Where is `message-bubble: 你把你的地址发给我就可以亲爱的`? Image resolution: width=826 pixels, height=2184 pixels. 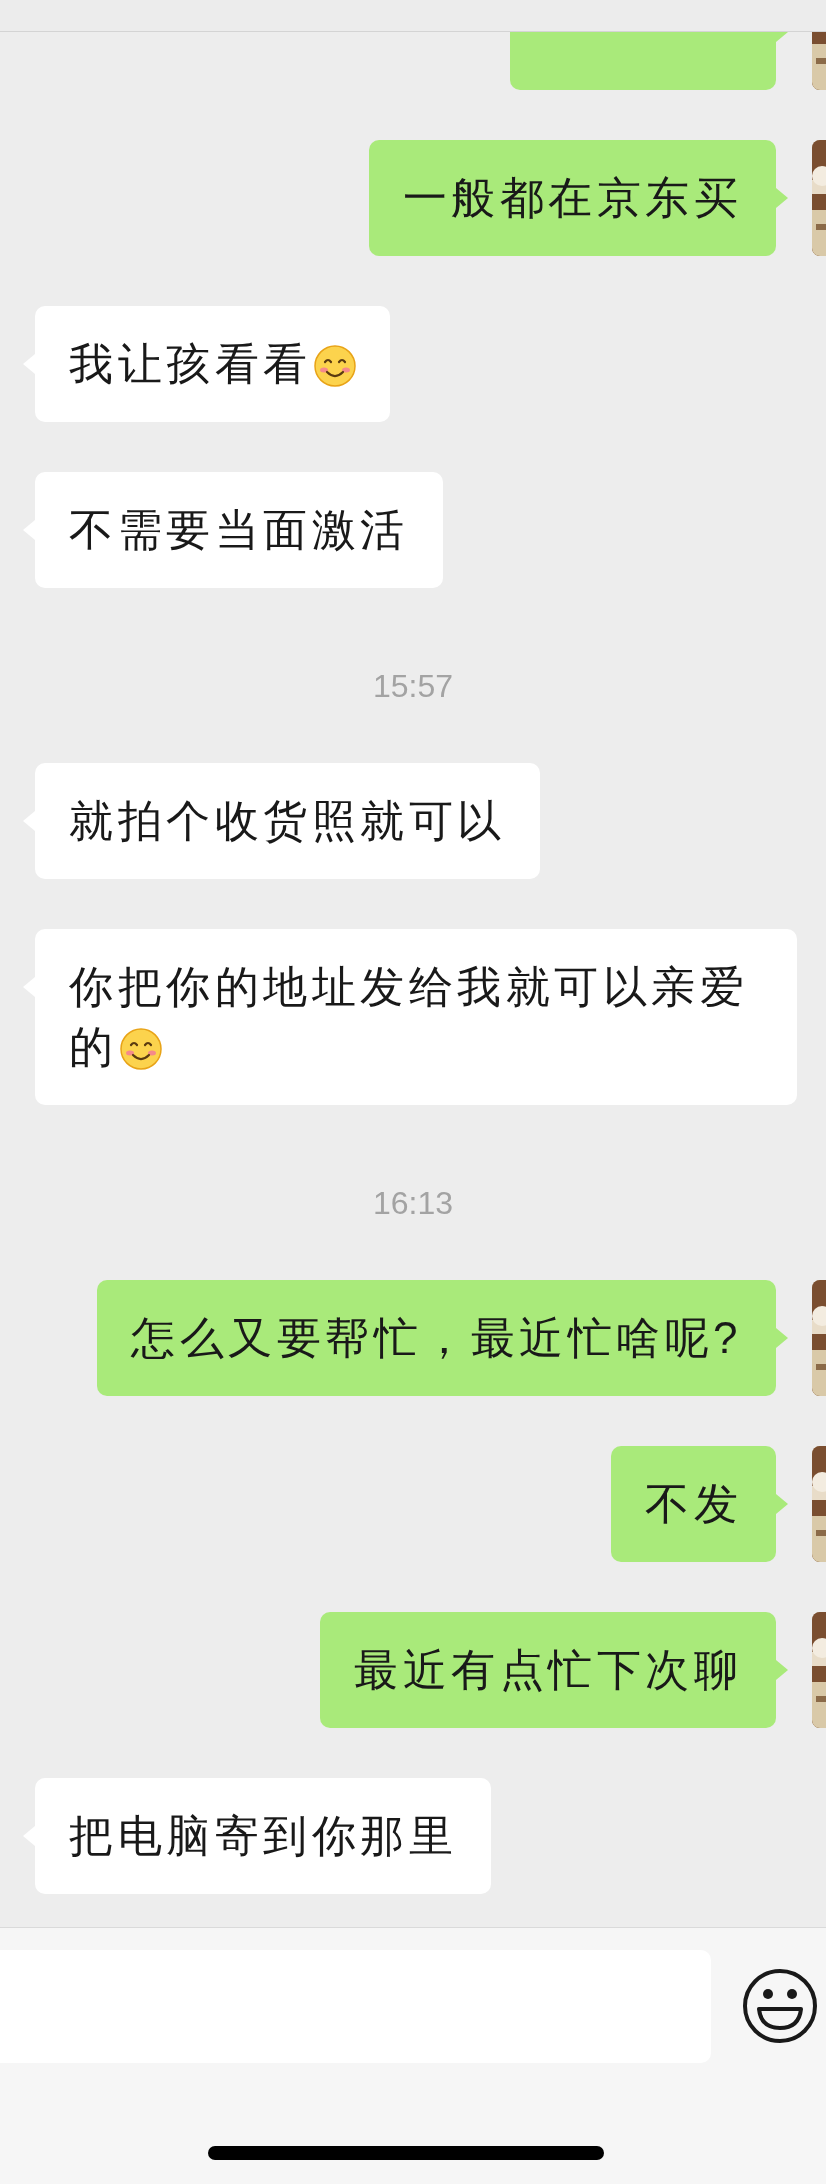
message-bubble: 你把你的地址发给我就可以亲爱的 is located at coordinates (416, 1017).